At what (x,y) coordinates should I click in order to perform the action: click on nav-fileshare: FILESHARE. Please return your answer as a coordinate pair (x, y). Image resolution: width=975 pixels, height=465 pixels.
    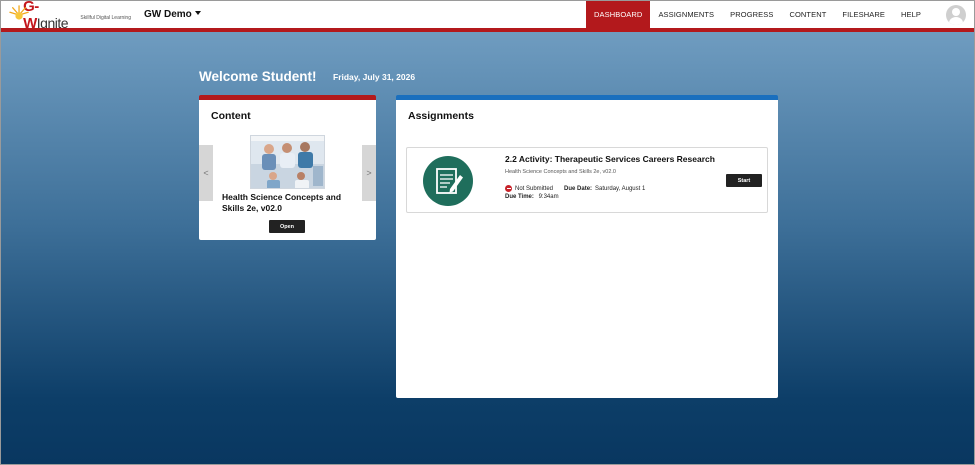
    Looking at the image, I should click on (863, 14).